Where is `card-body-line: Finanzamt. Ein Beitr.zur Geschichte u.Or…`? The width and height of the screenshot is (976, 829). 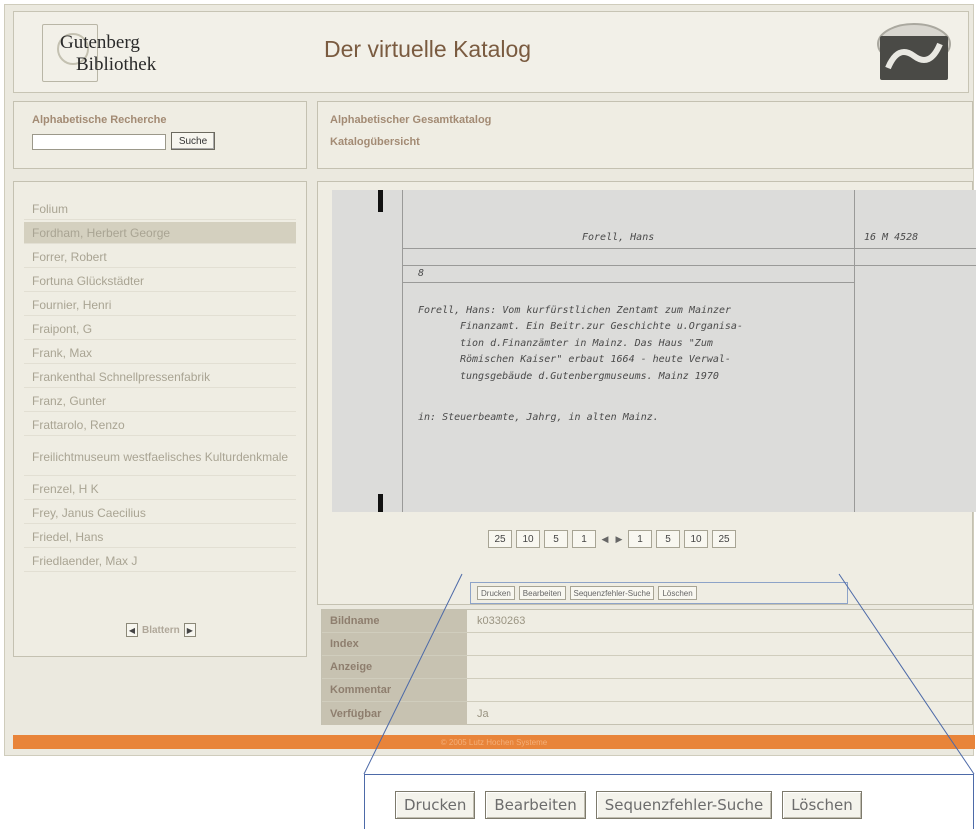 card-body-line: Finanzamt. Ein Beitr.zur Geschichte u.Or… is located at coordinates (601, 326).